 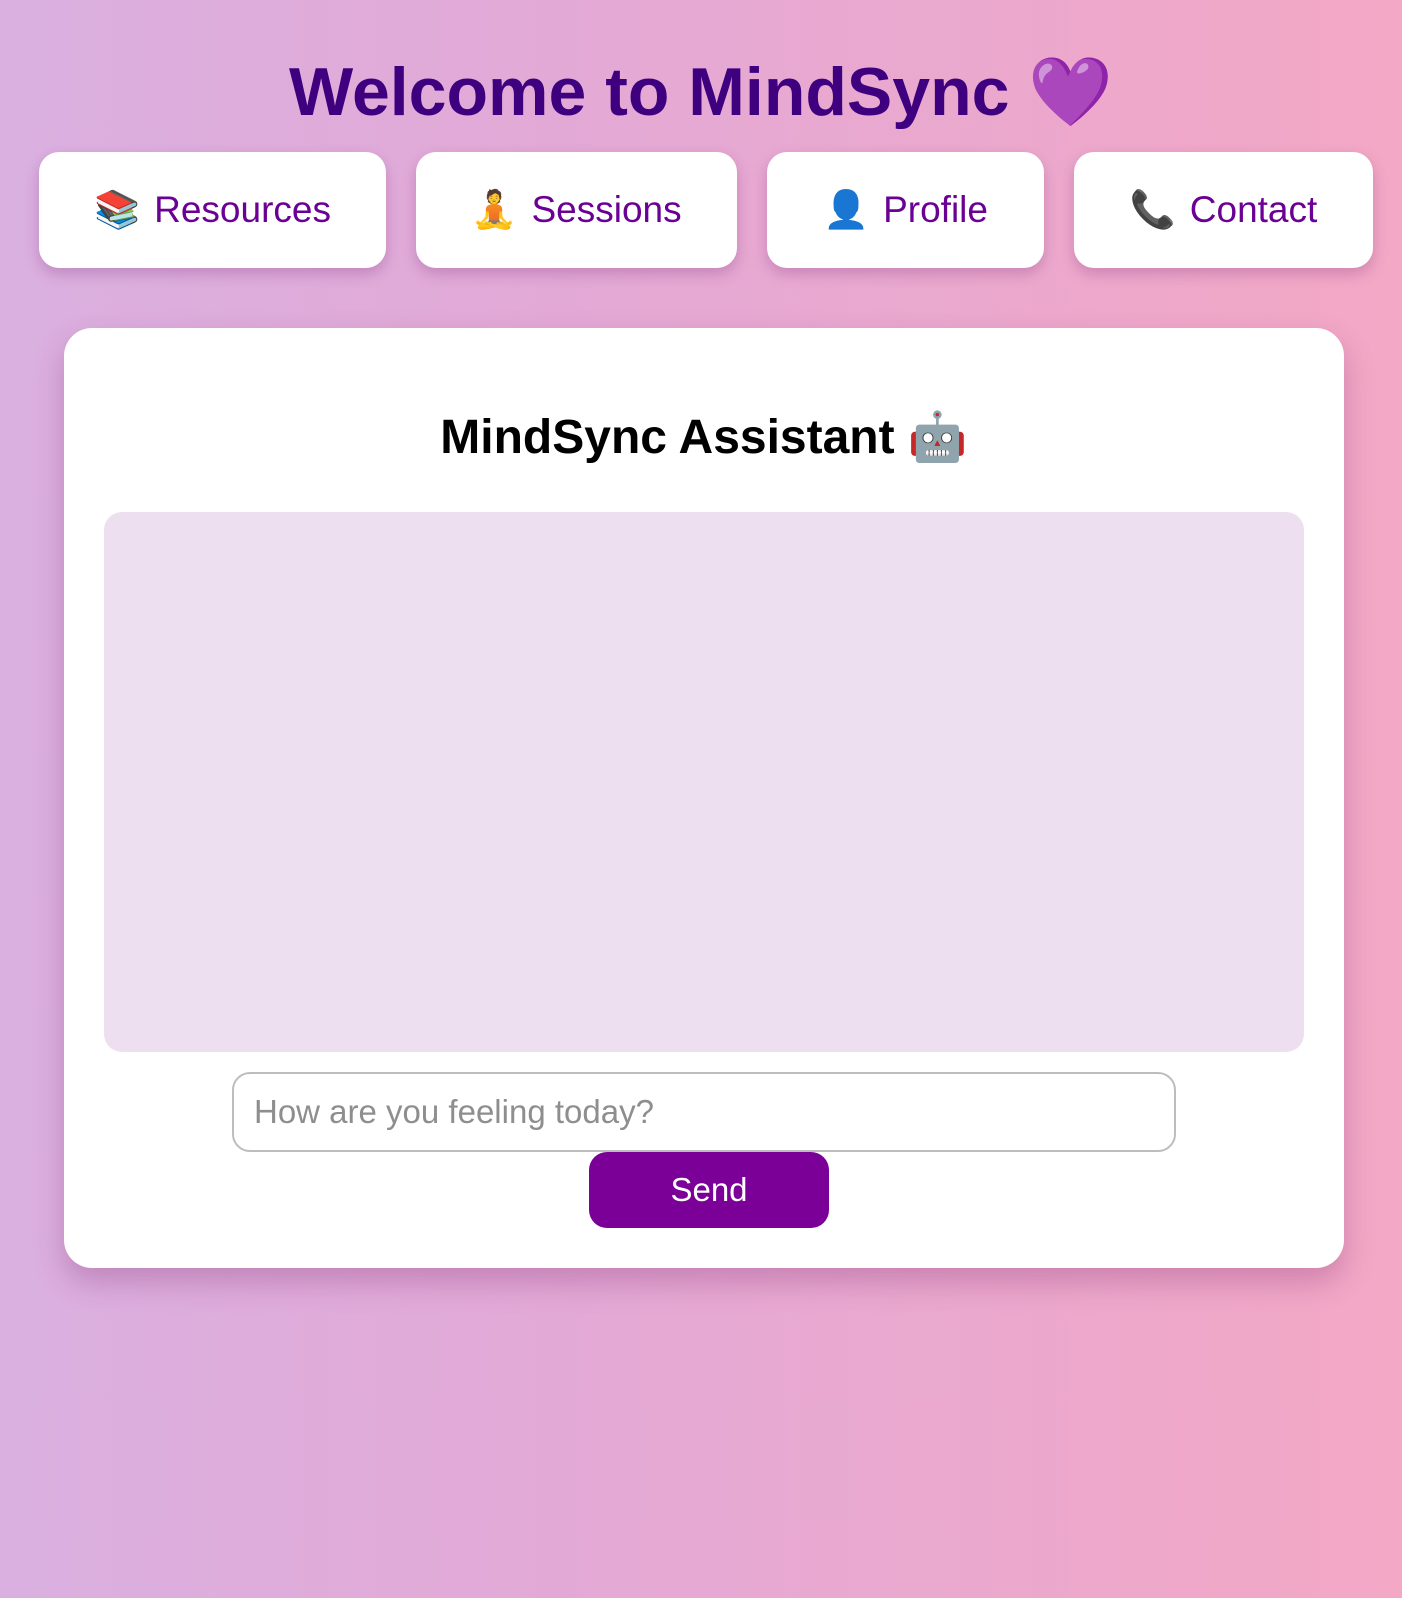 I want to click on user-icon: 👤, so click(x=846, y=209).